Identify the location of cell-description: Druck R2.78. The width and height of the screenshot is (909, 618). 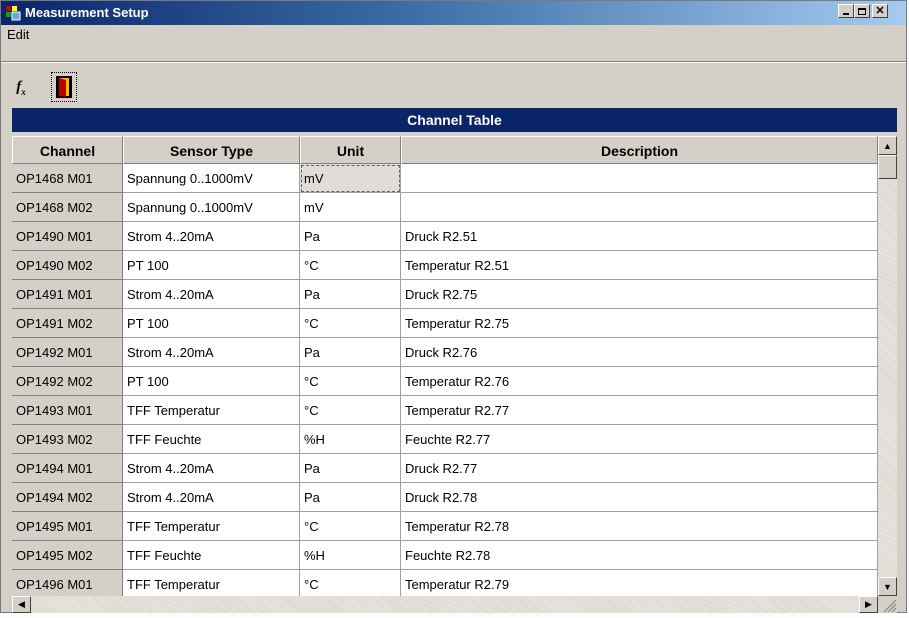
(639, 497).